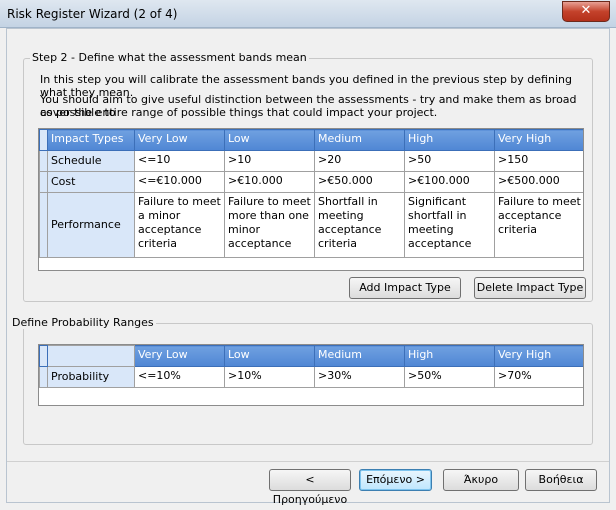 The width and height of the screenshot is (616, 510). What do you see at coordinates (91, 140) in the screenshot?
I see `col-header-impact-types: Impact Types` at bounding box center [91, 140].